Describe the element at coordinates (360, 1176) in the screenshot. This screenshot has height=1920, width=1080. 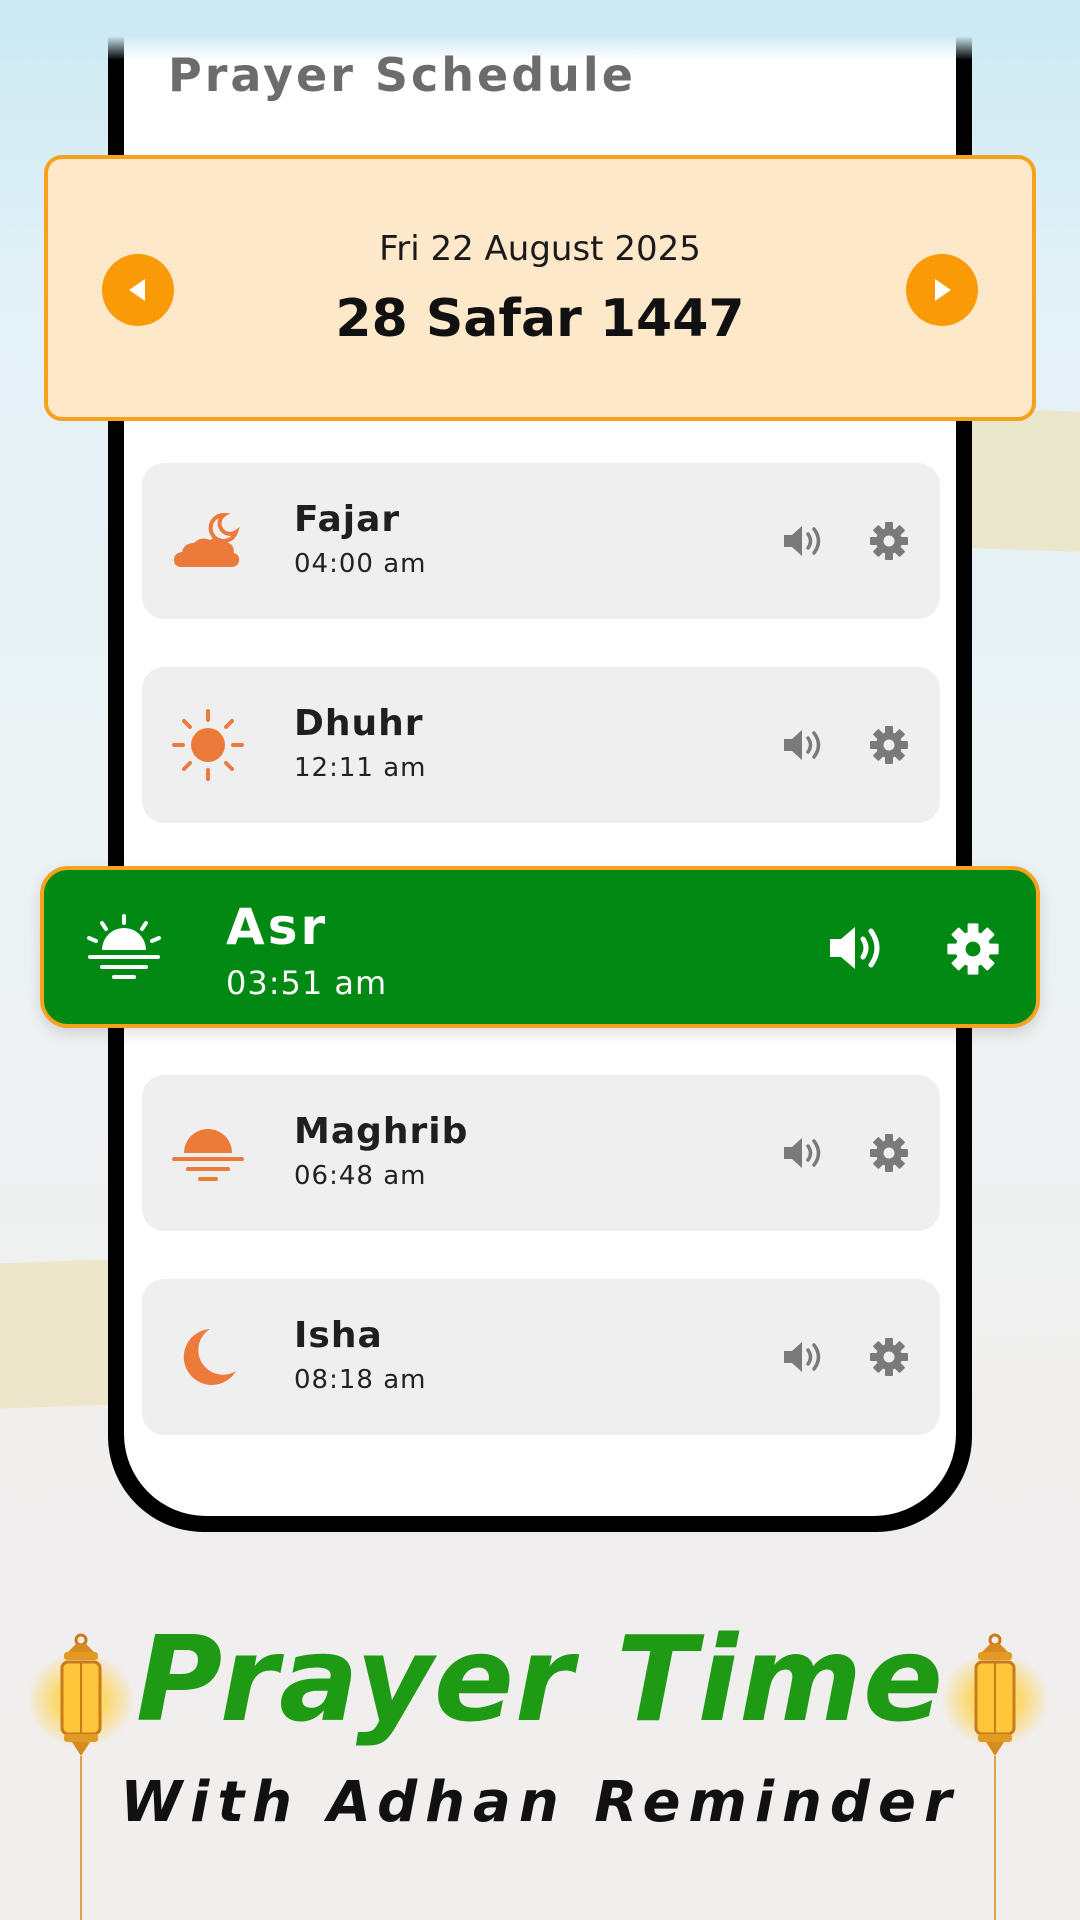
I see `prayer-time: 06:48 am` at that location.